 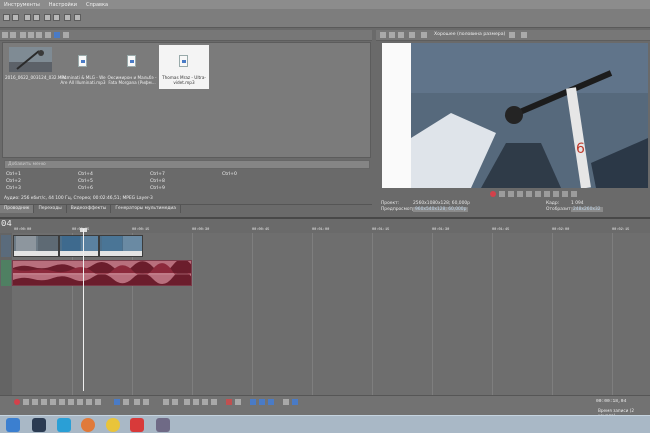 What do you see at coordinates (6, 273) in the screenshot?
I see `audio-track-header` at bounding box center [6, 273].